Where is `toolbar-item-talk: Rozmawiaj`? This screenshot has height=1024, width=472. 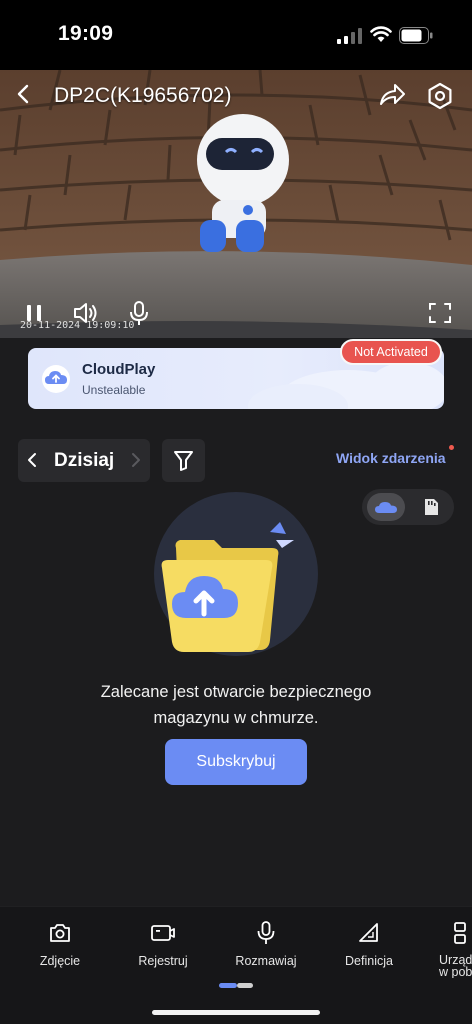 toolbar-item-talk: Rozmawiaj is located at coordinates (266, 944).